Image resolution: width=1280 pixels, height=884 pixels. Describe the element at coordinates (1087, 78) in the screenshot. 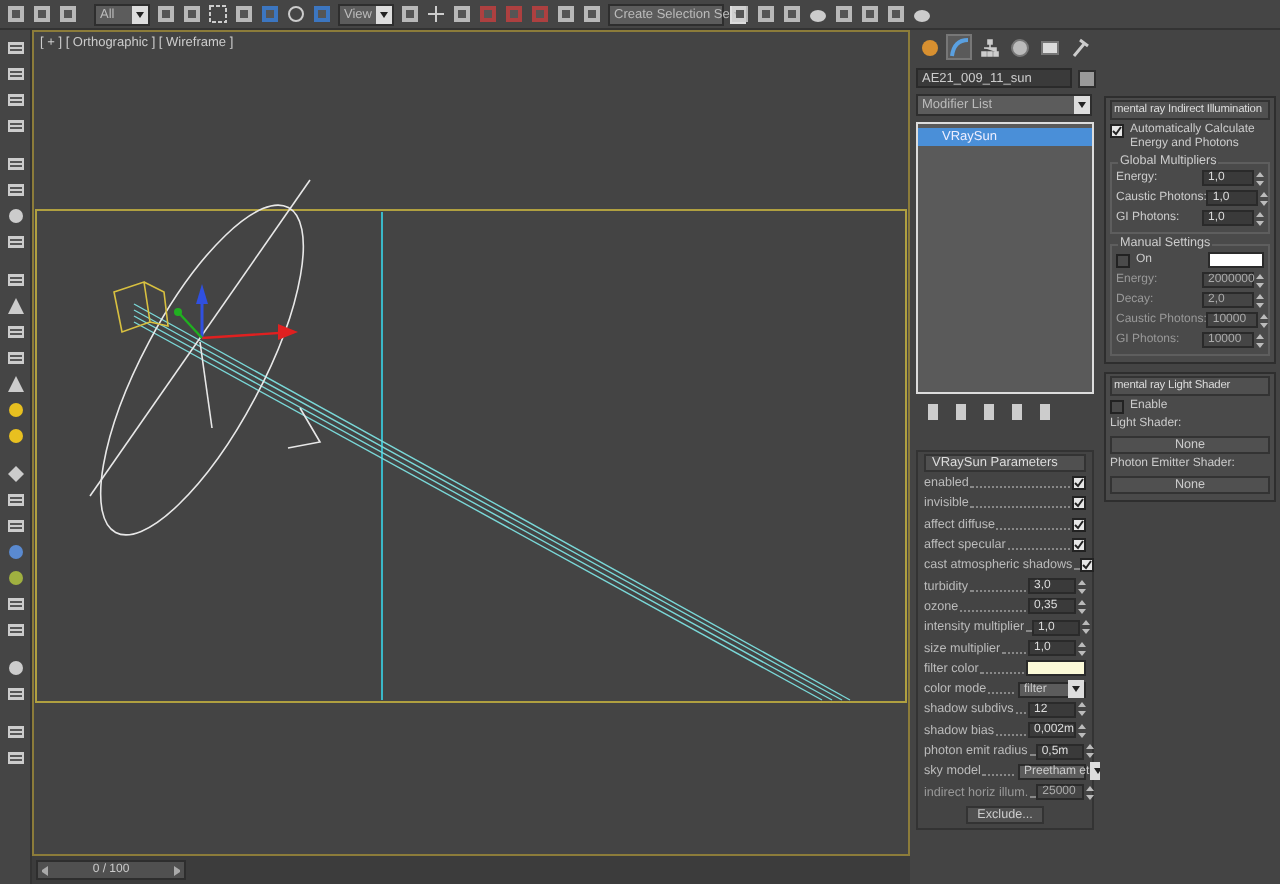

I see `object-color-swatch` at that location.